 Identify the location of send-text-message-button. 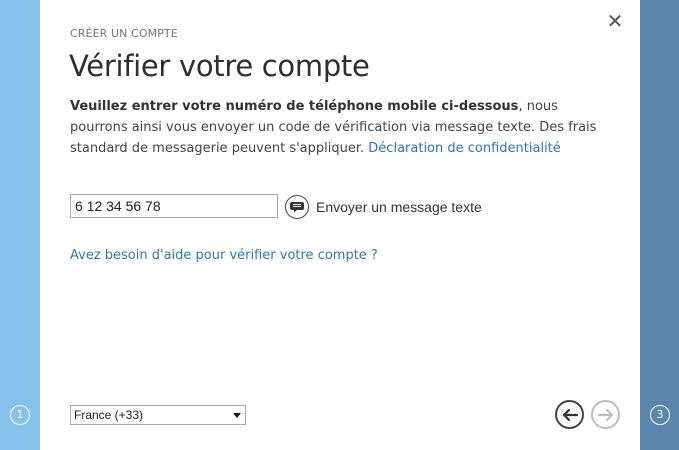
(297, 207).